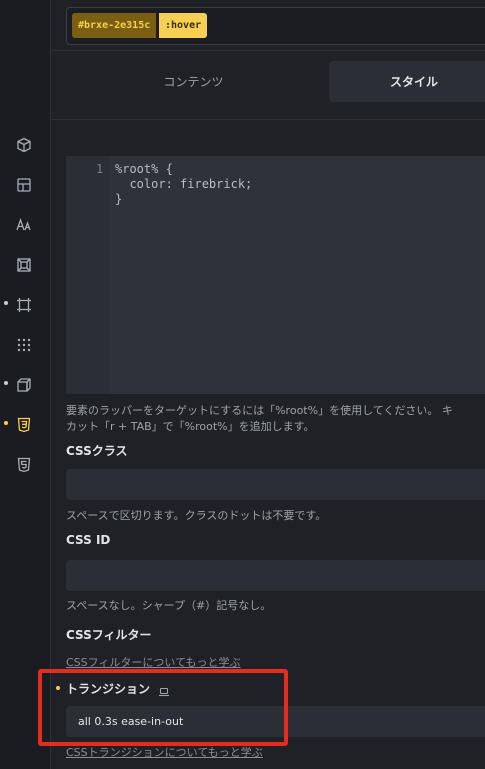 This screenshot has width=485, height=769. What do you see at coordinates (275, 484) in the screenshot?
I see `css-class-input` at bounding box center [275, 484].